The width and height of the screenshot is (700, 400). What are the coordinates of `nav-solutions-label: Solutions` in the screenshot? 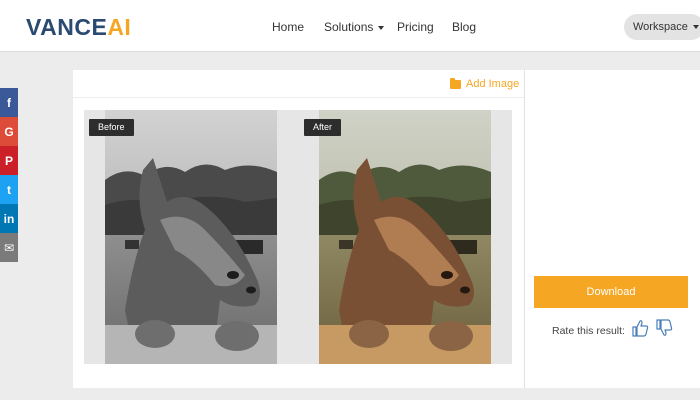 It's located at (349, 27).